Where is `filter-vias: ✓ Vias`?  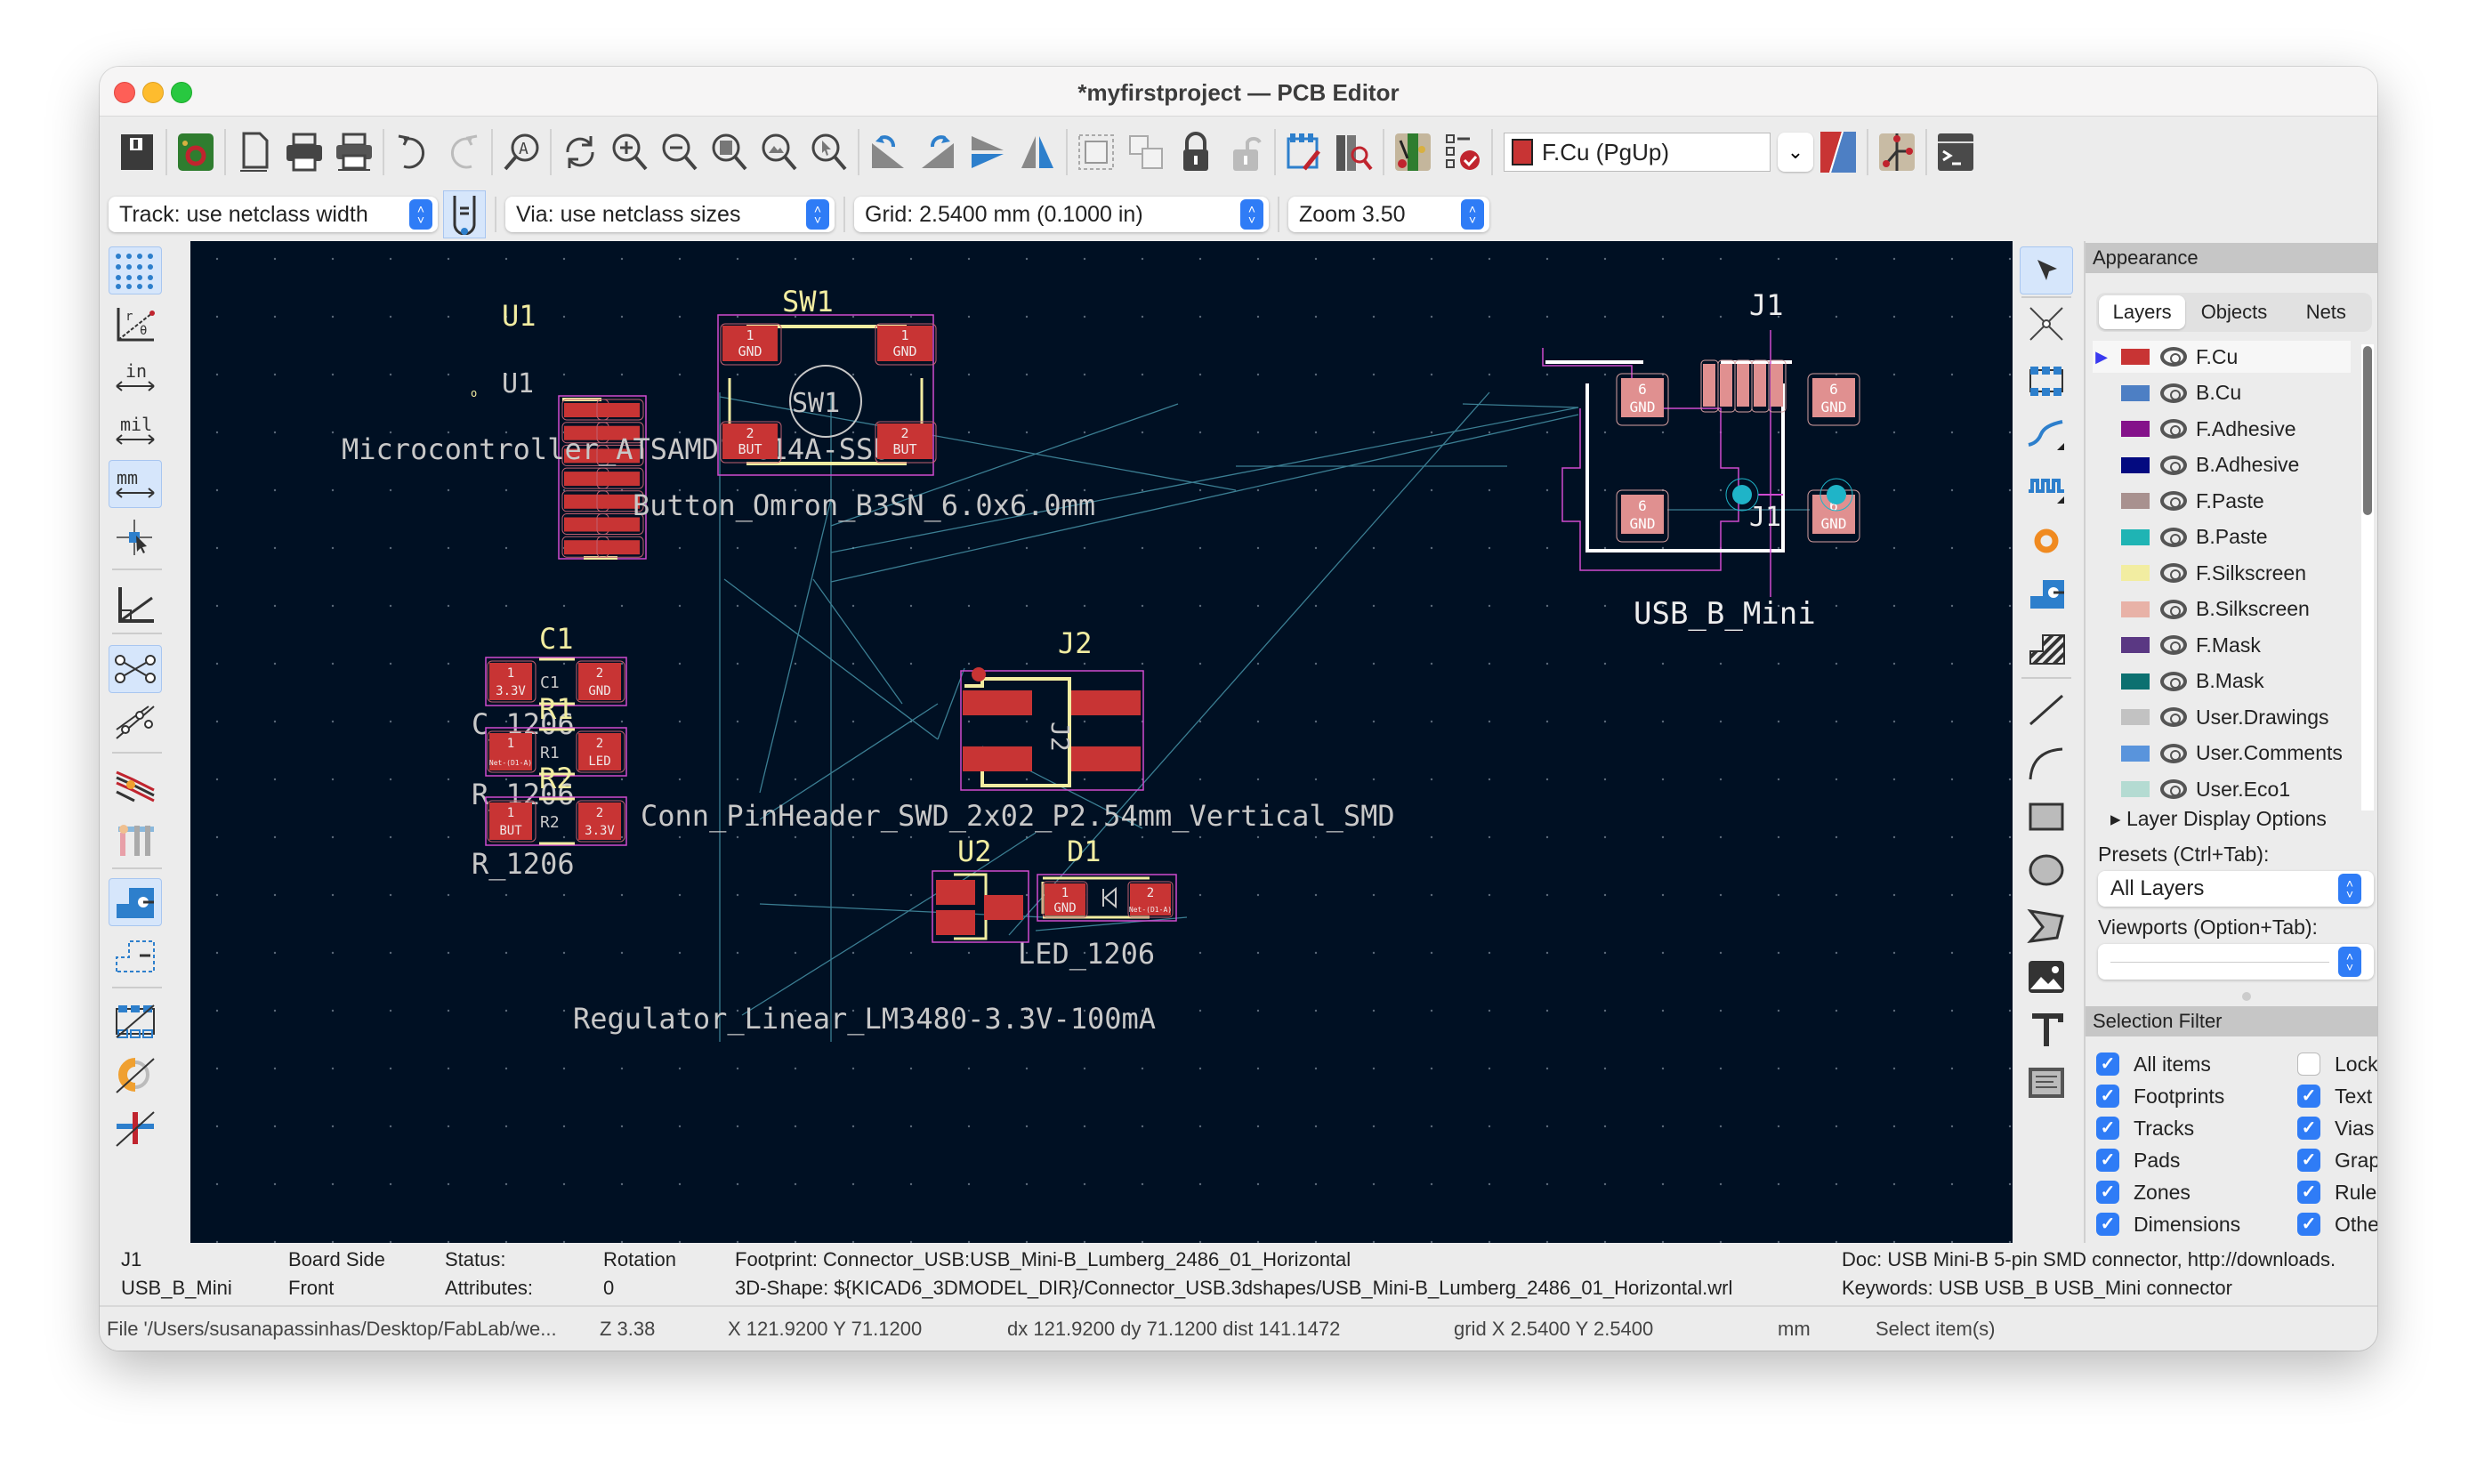
filter-vias: ✓ Vias is located at coordinates (2335, 1128).